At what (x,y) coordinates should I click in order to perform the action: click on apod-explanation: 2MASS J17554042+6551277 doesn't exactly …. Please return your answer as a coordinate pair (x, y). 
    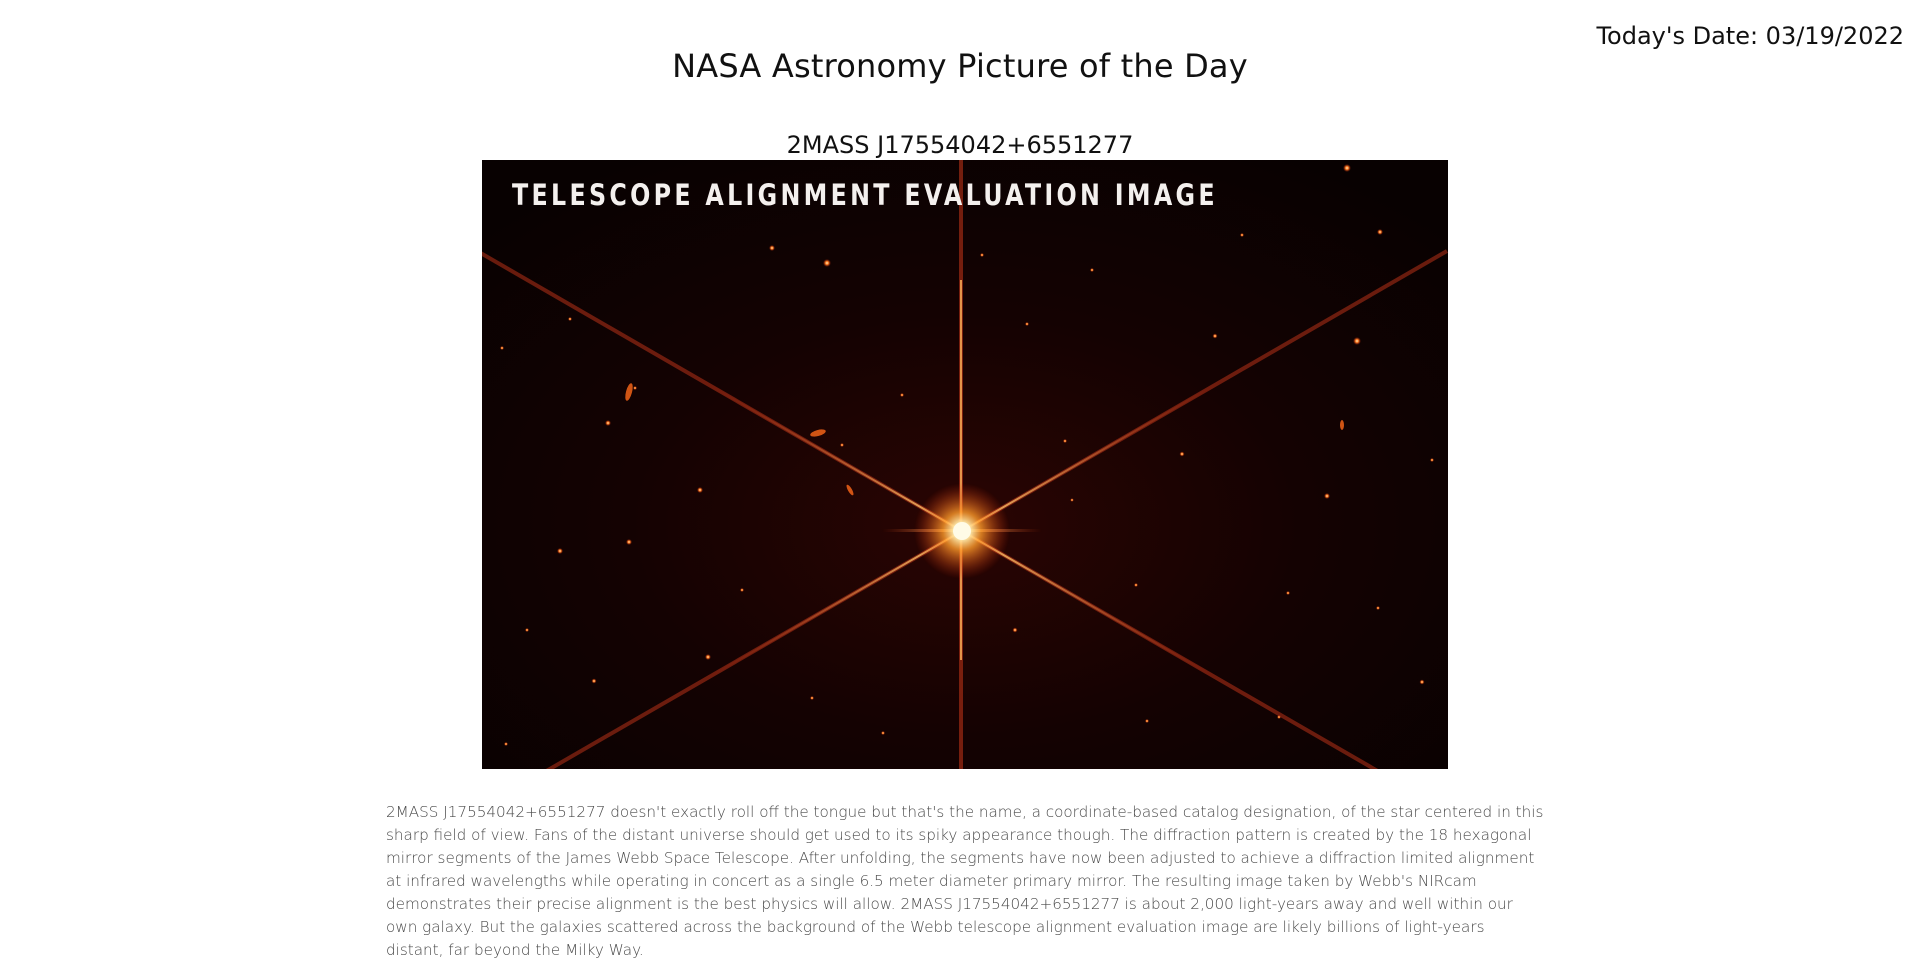
    Looking at the image, I should click on (965, 881).